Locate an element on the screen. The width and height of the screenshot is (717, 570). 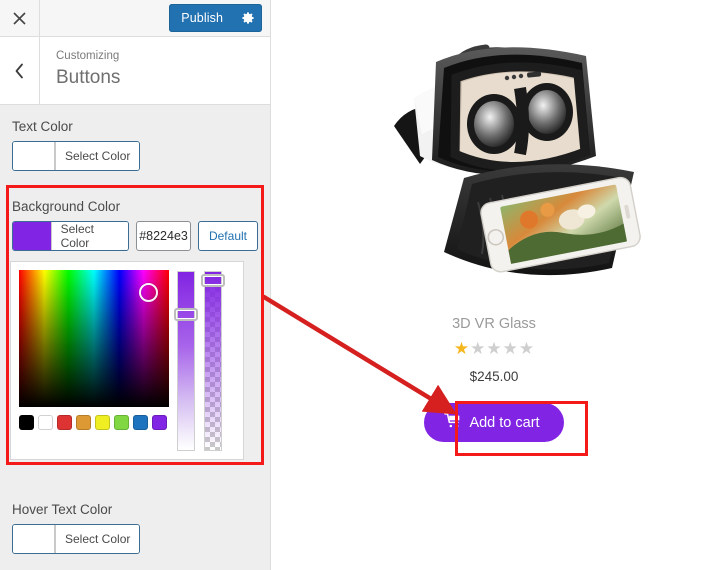
chevron-left-icon is located at coordinates (20, 70).